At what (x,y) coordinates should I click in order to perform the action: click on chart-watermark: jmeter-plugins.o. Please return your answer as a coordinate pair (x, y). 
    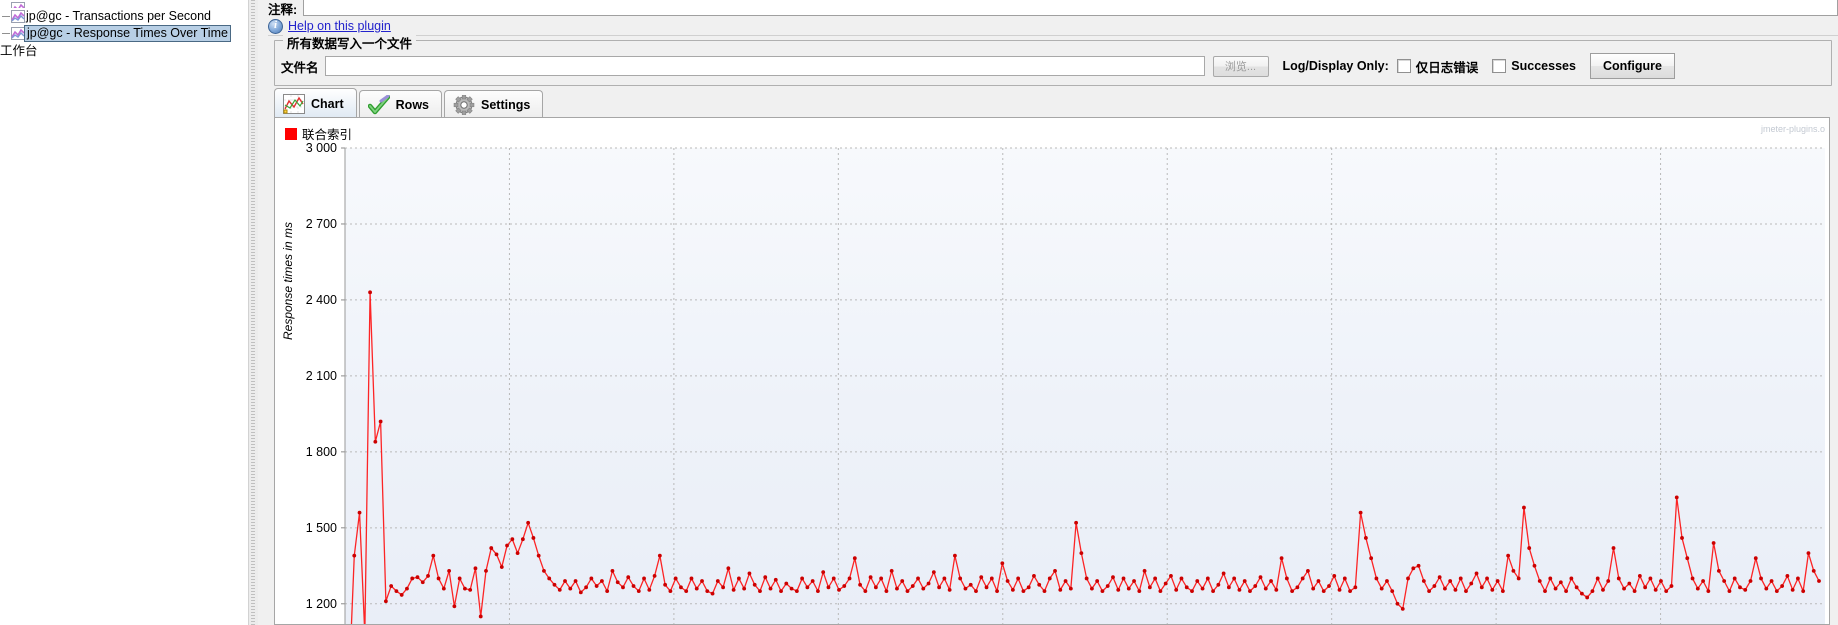
    Looking at the image, I should click on (1792, 129).